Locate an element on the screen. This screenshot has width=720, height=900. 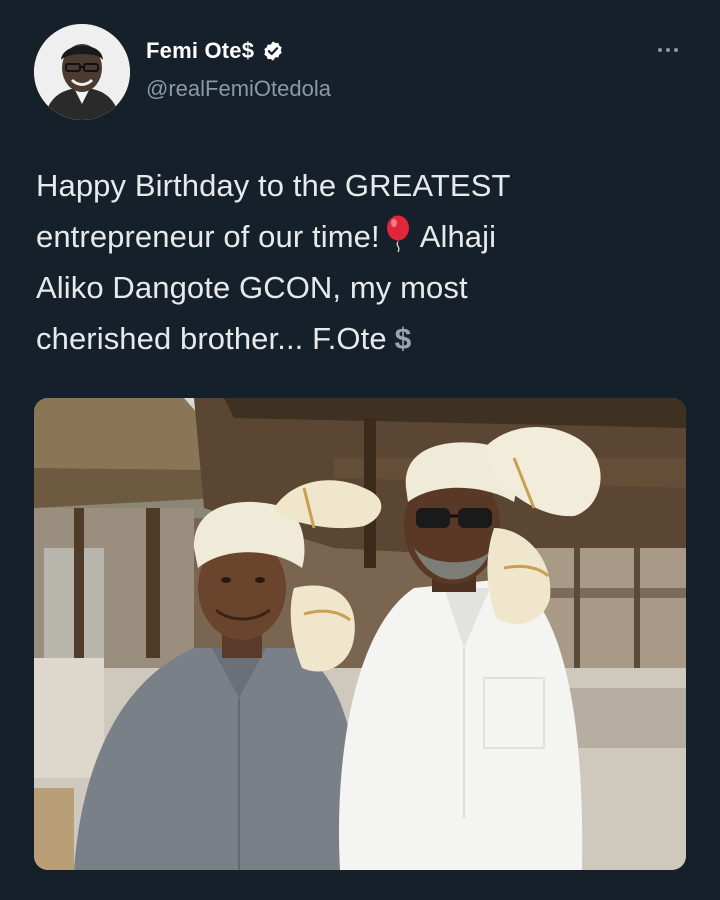
author-name-row: Femi Ote$ is located at coordinates (215, 51).